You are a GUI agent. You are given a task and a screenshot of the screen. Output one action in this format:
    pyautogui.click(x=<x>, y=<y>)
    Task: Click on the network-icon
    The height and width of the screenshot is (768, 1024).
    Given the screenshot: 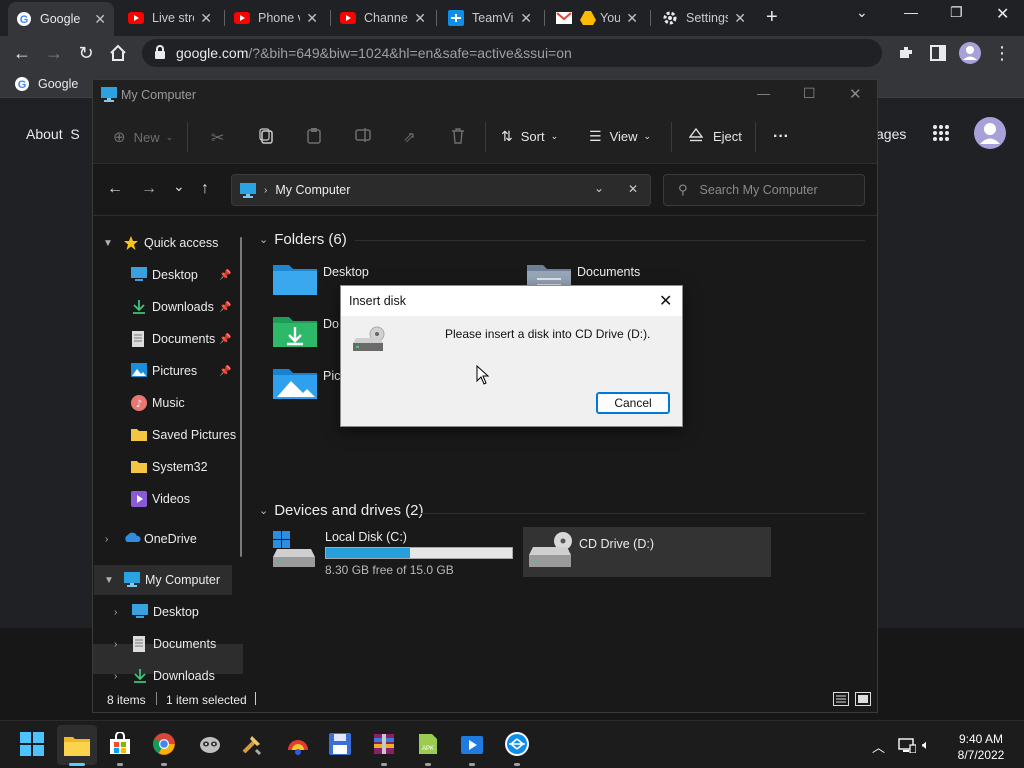 What is the action you would take?
    pyautogui.click(x=907, y=746)
    